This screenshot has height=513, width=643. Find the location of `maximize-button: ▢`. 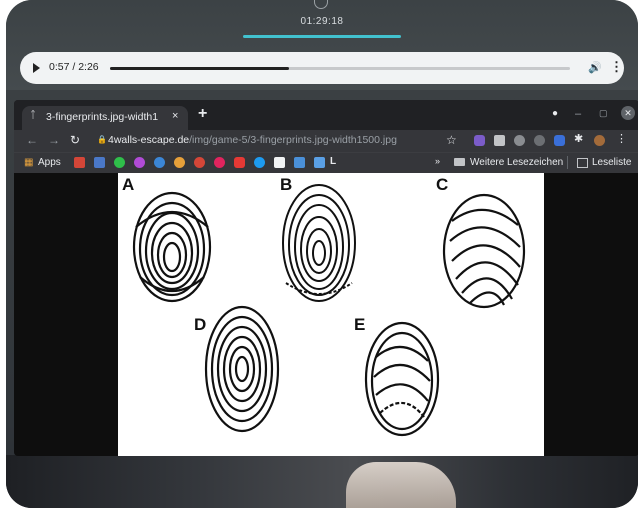

maximize-button: ▢ is located at coordinates (603, 113).